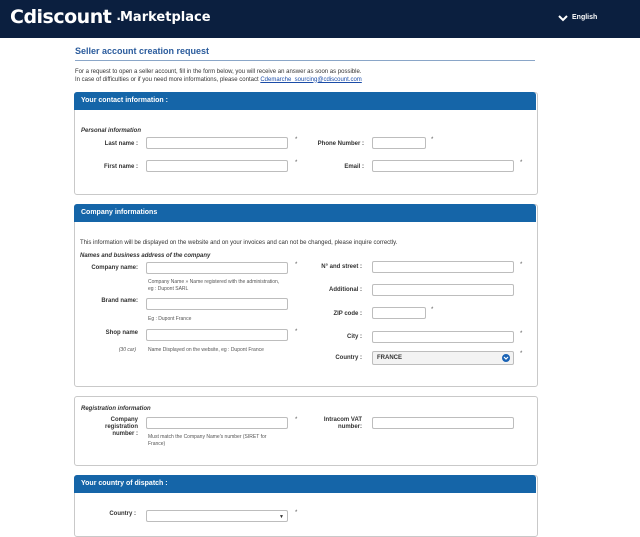 The width and height of the screenshot is (640, 537). I want to click on company-registration-label-3: number :, so click(125, 434).